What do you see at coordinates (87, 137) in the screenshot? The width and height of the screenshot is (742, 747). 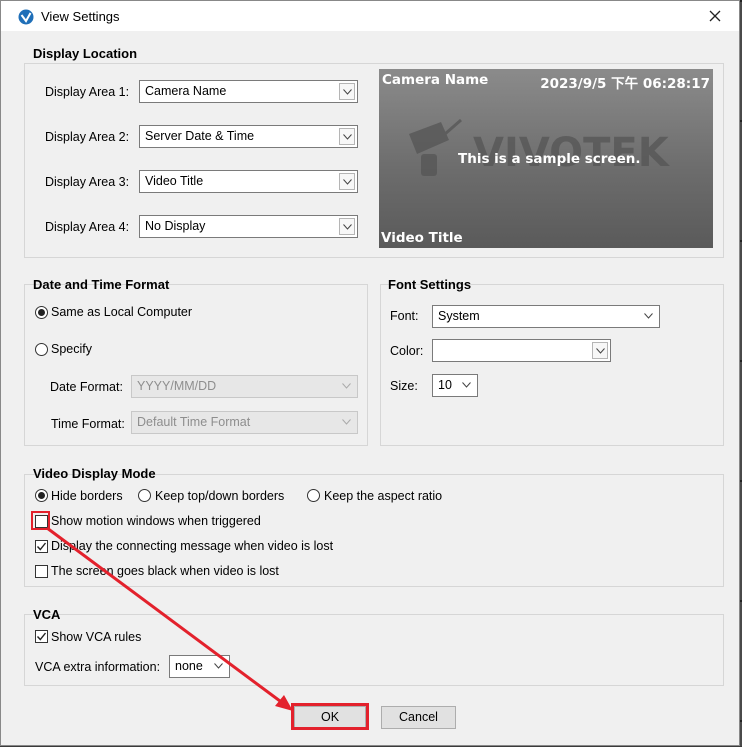 I see `display-area-2-label: Display Area 2:` at bounding box center [87, 137].